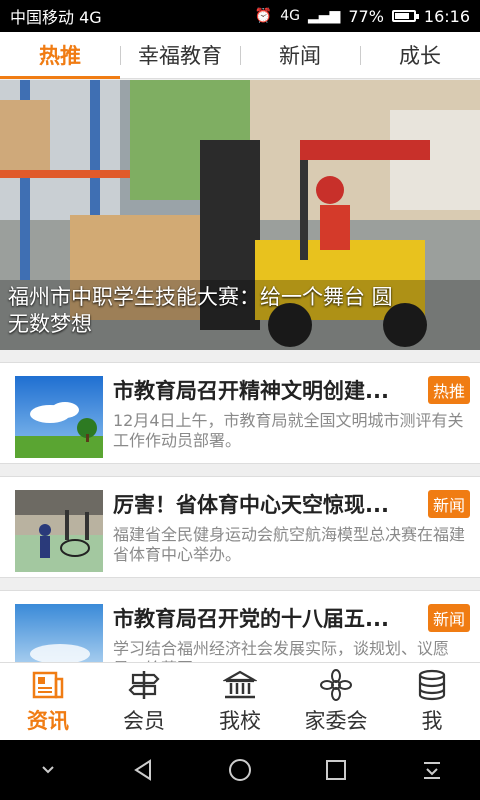 The width and height of the screenshot is (480, 800). What do you see at coordinates (289, 544) in the screenshot?
I see `news-description: 福建省全民健身运动会航空航海模型总决赛在福建省体育中心举办。` at bounding box center [289, 544].